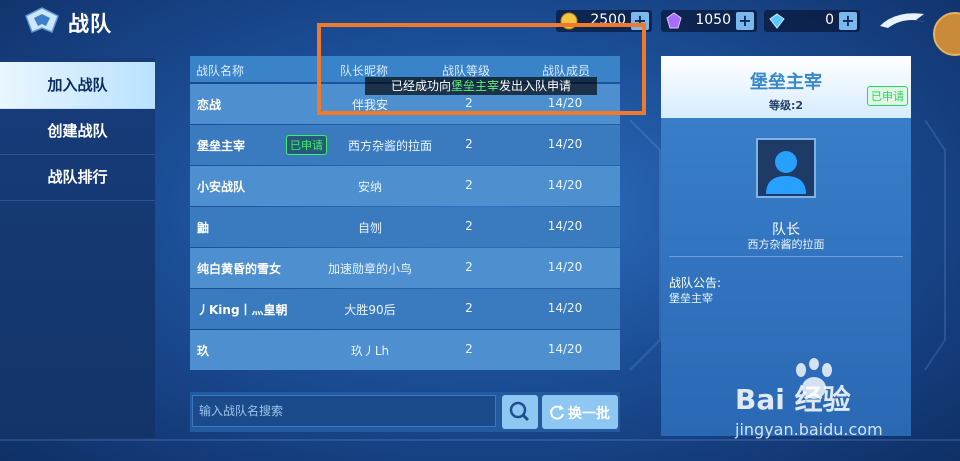 The width and height of the screenshot is (960, 461). Describe the element at coordinates (369, 187) in the screenshot. I see `leader-cell: 安纳` at that location.